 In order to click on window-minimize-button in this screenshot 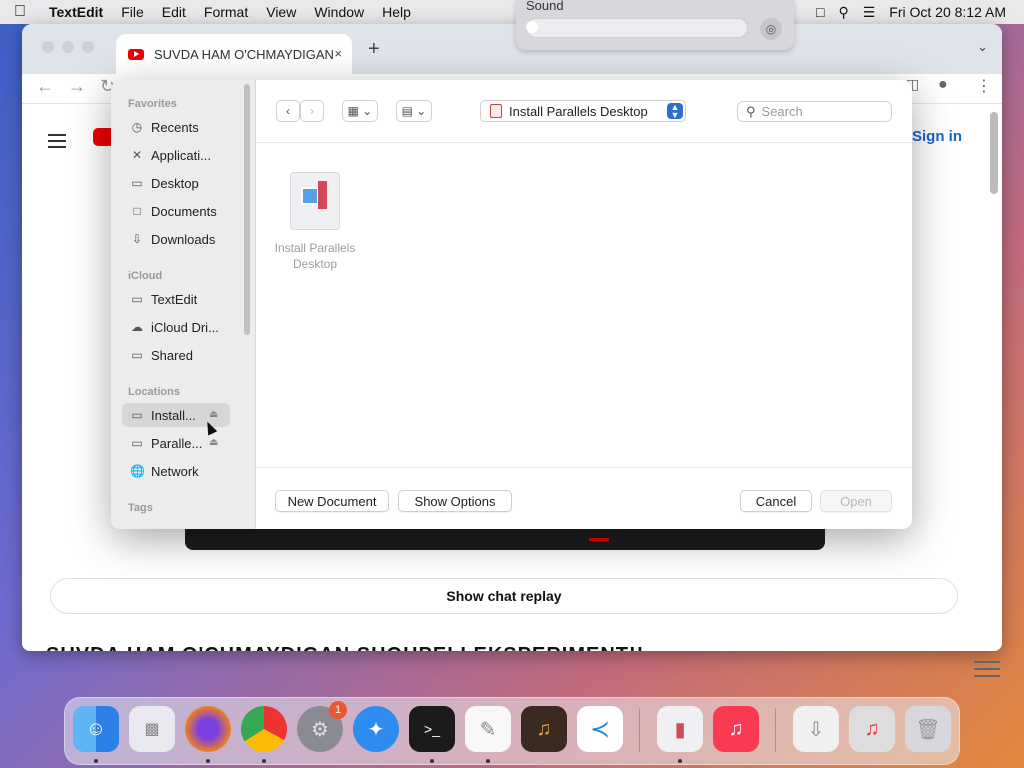, I will do `click(68, 47)`.